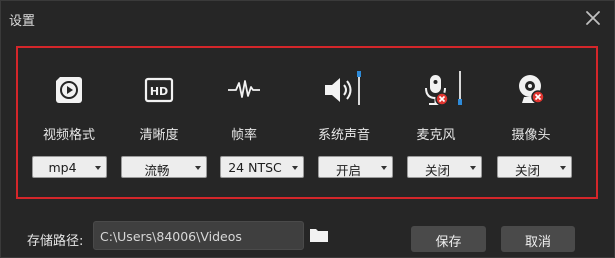 Image resolution: width=615 pixels, height=258 pixels. Describe the element at coordinates (55, 241) in the screenshot. I see `storage-path-label: 存储路径:` at that location.